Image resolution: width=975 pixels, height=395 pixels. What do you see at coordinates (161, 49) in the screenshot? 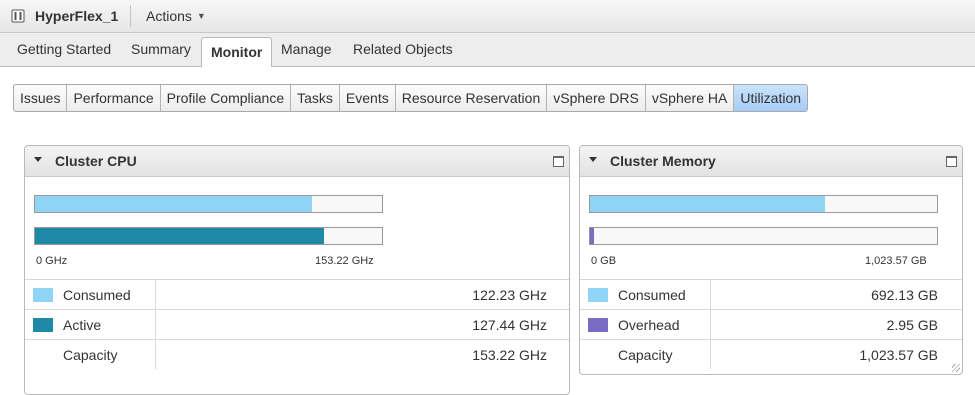
I see `tab-summary: Summary` at bounding box center [161, 49].